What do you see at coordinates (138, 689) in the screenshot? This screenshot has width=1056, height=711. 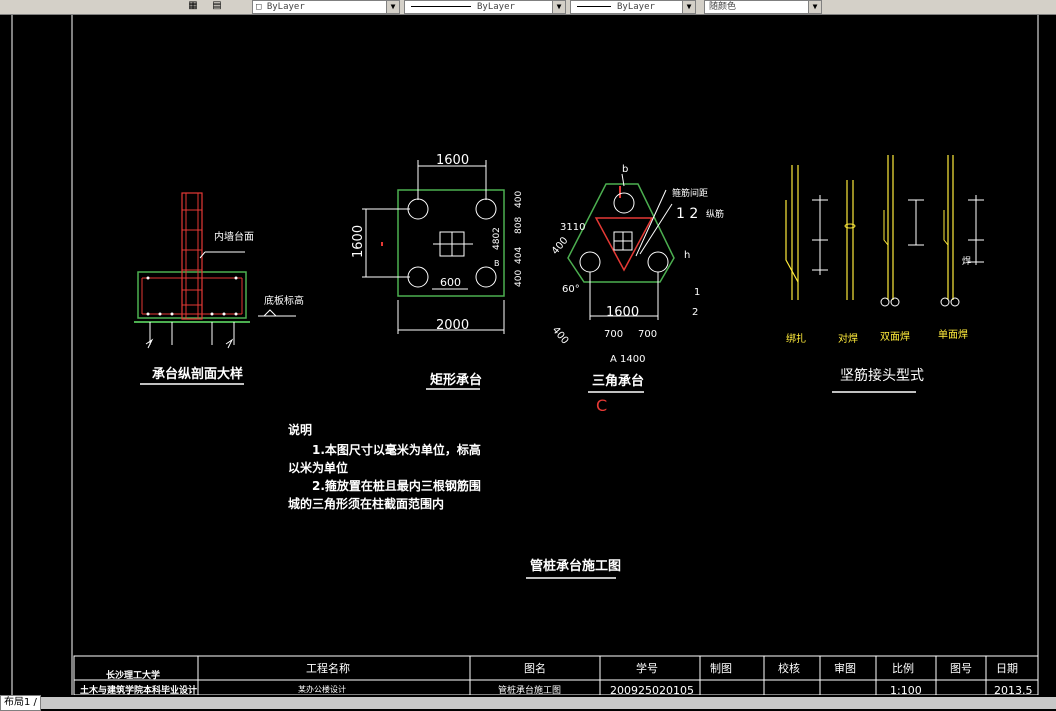 I see `tb-school2: 土木与建筑学院本科毕业设计` at bounding box center [138, 689].